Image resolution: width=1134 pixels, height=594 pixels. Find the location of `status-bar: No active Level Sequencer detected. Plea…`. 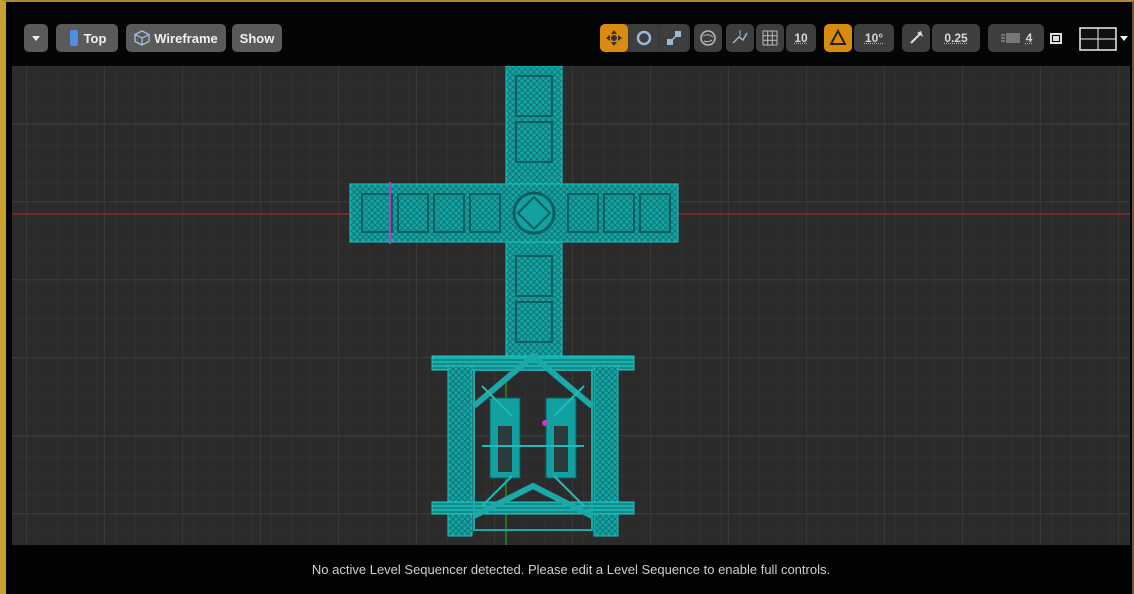

status-bar: No active Level Sequencer detected. Plea… is located at coordinates (571, 569).